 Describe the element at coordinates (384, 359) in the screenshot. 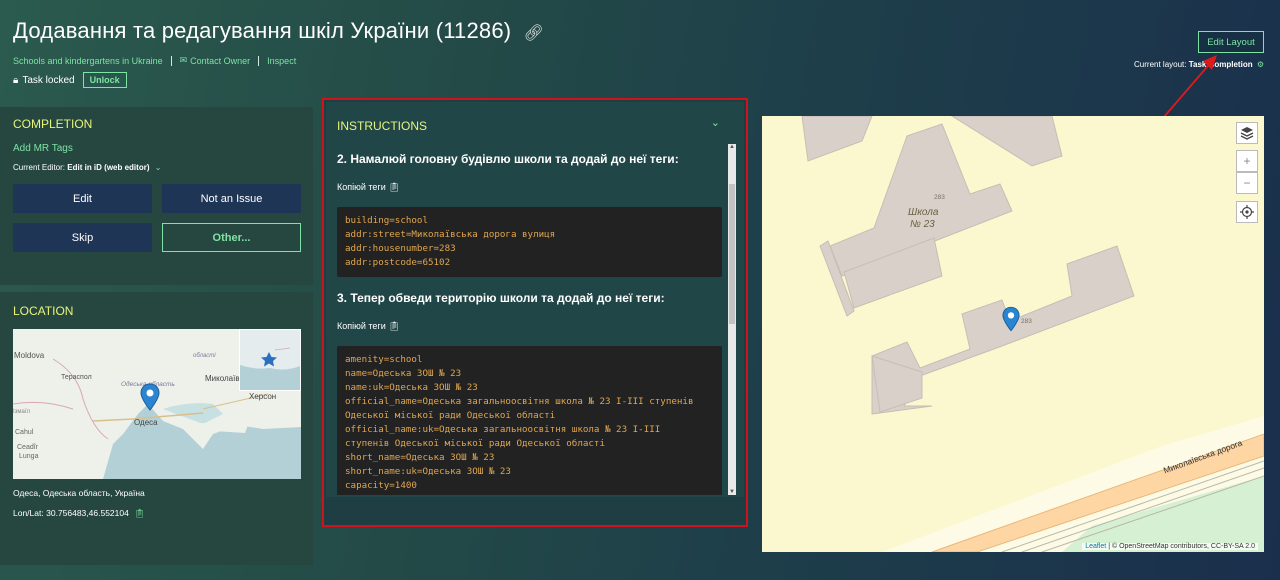

I see `code-line: amenity=school` at that location.